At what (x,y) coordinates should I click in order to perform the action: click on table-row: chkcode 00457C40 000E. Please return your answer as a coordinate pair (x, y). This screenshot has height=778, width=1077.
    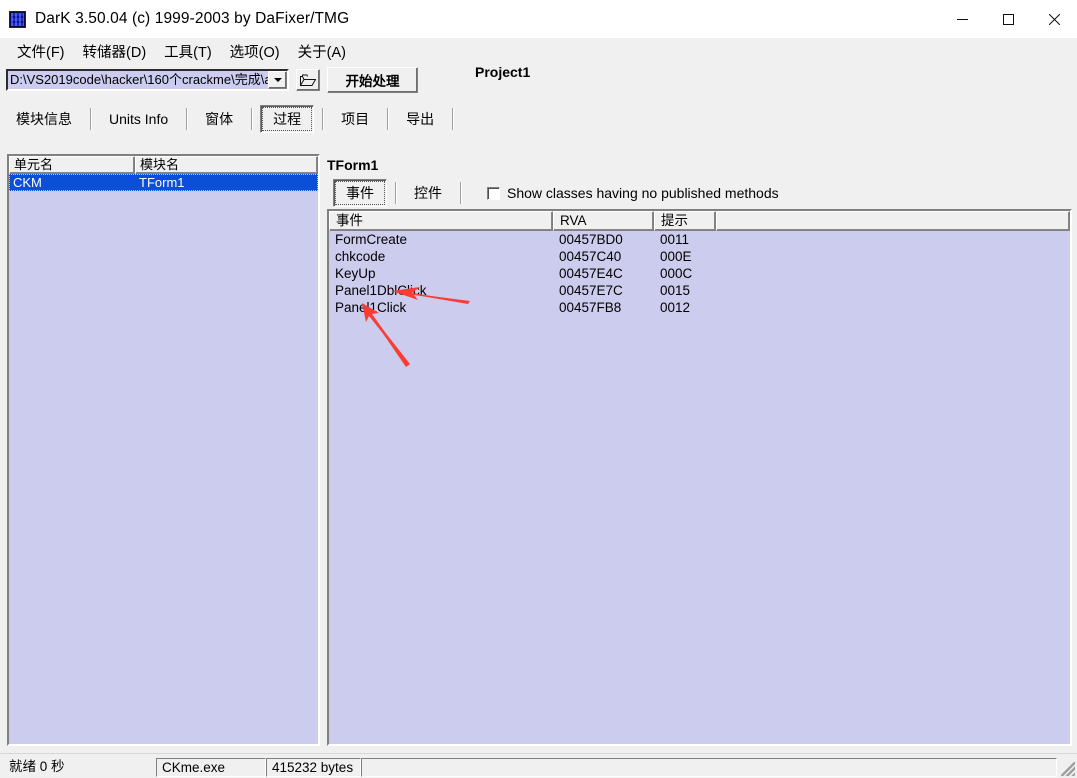
    Looking at the image, I should click on (699, 256).